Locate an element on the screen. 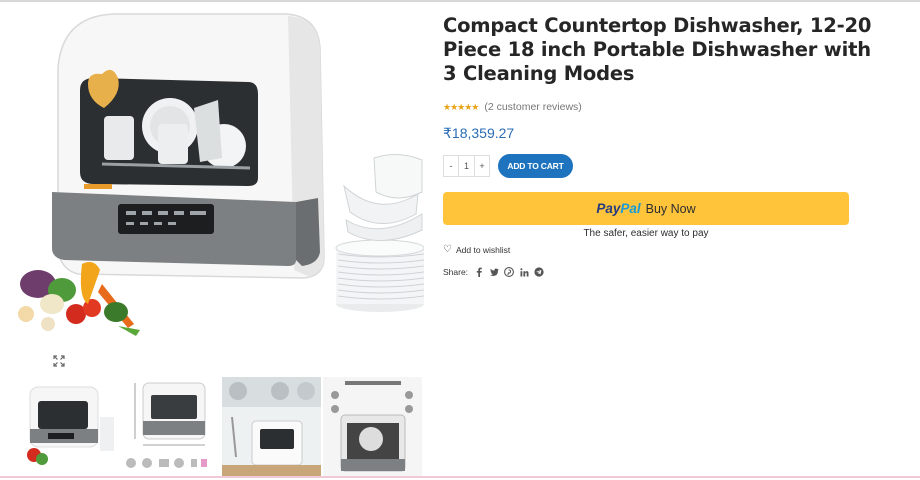 The height and width of the screenshot is (480, 920). twitter-icon is located at coordinates (494, 272).